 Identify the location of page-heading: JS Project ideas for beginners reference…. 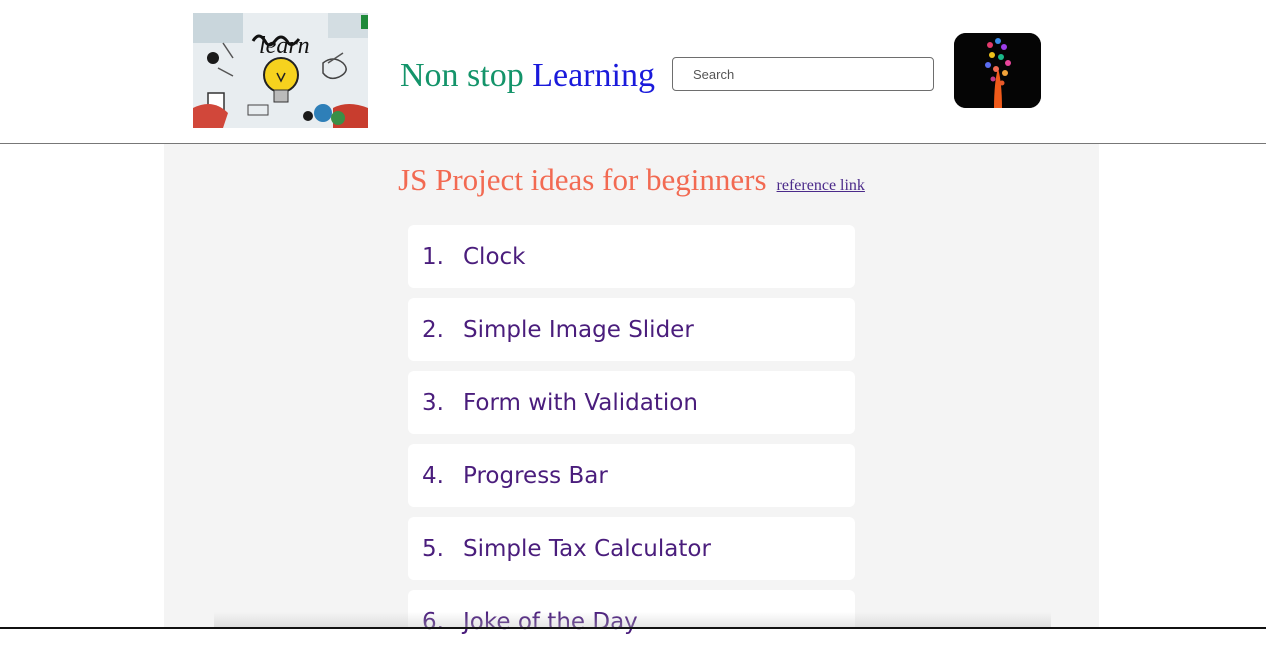
(631, 180).